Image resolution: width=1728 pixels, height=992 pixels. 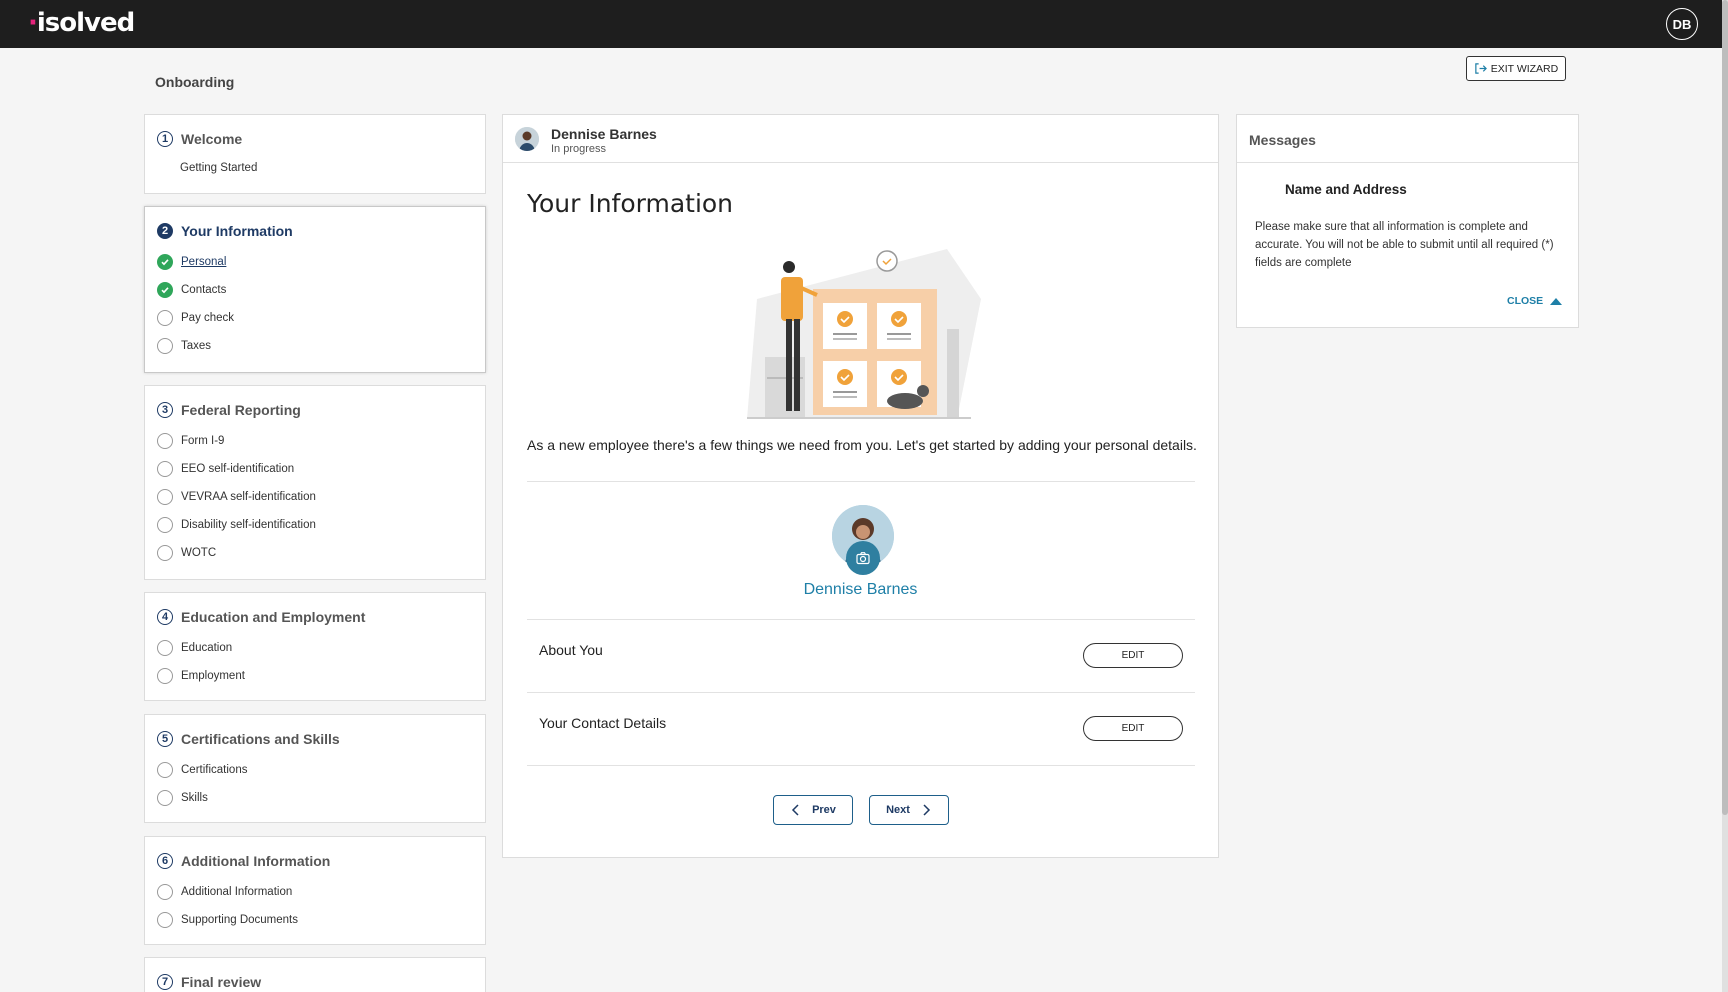 I want to click on message-title: Name and Address, so click(x=1346, y=189).